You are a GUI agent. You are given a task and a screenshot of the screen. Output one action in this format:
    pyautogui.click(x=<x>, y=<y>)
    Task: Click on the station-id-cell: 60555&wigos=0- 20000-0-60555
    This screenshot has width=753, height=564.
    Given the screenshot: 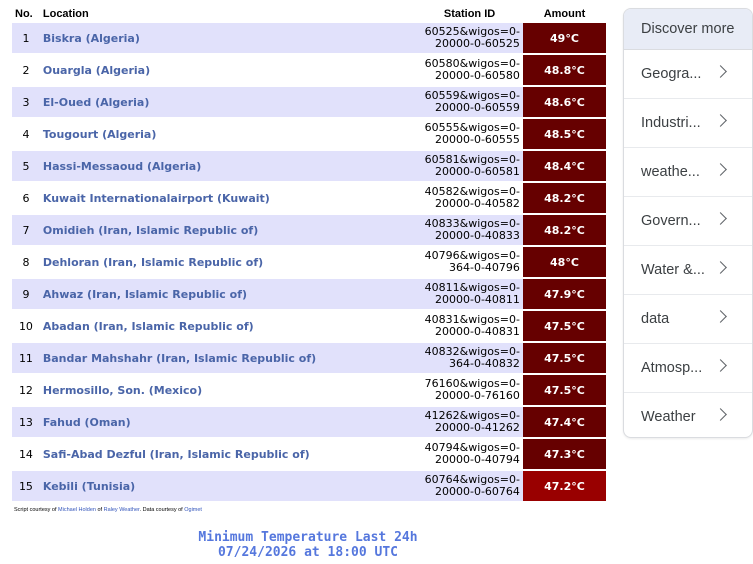 What is the action you would take?
    pyautogui.click(x=469, y=134)
    